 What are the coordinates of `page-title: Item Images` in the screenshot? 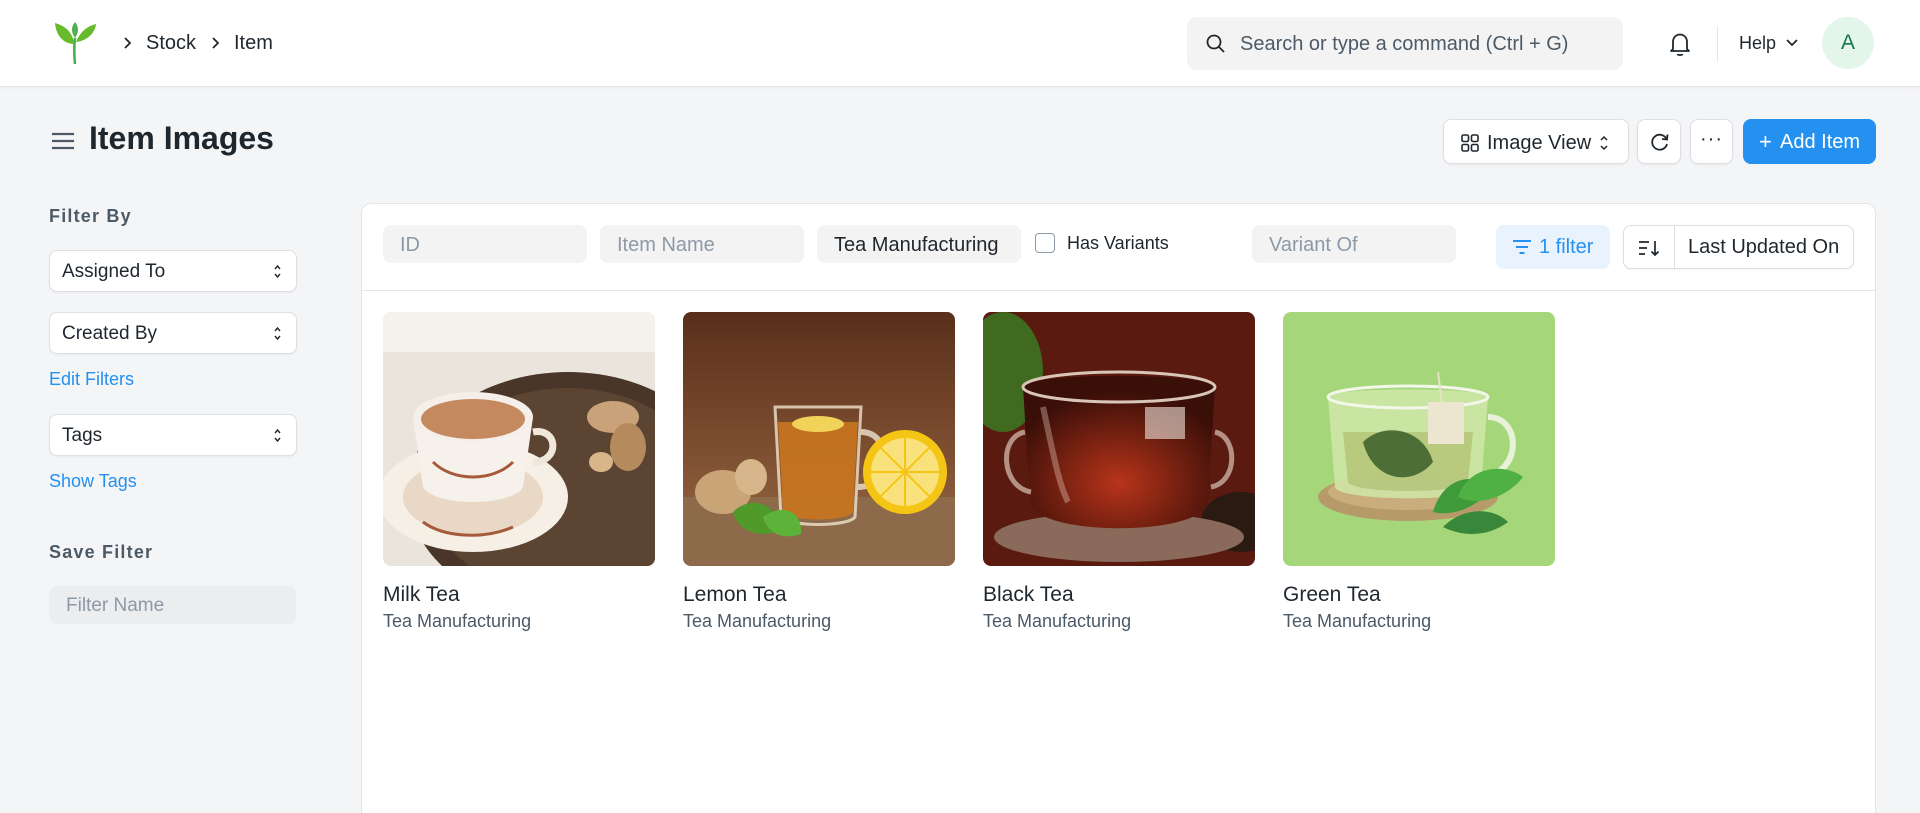 It's located at (181, 138).